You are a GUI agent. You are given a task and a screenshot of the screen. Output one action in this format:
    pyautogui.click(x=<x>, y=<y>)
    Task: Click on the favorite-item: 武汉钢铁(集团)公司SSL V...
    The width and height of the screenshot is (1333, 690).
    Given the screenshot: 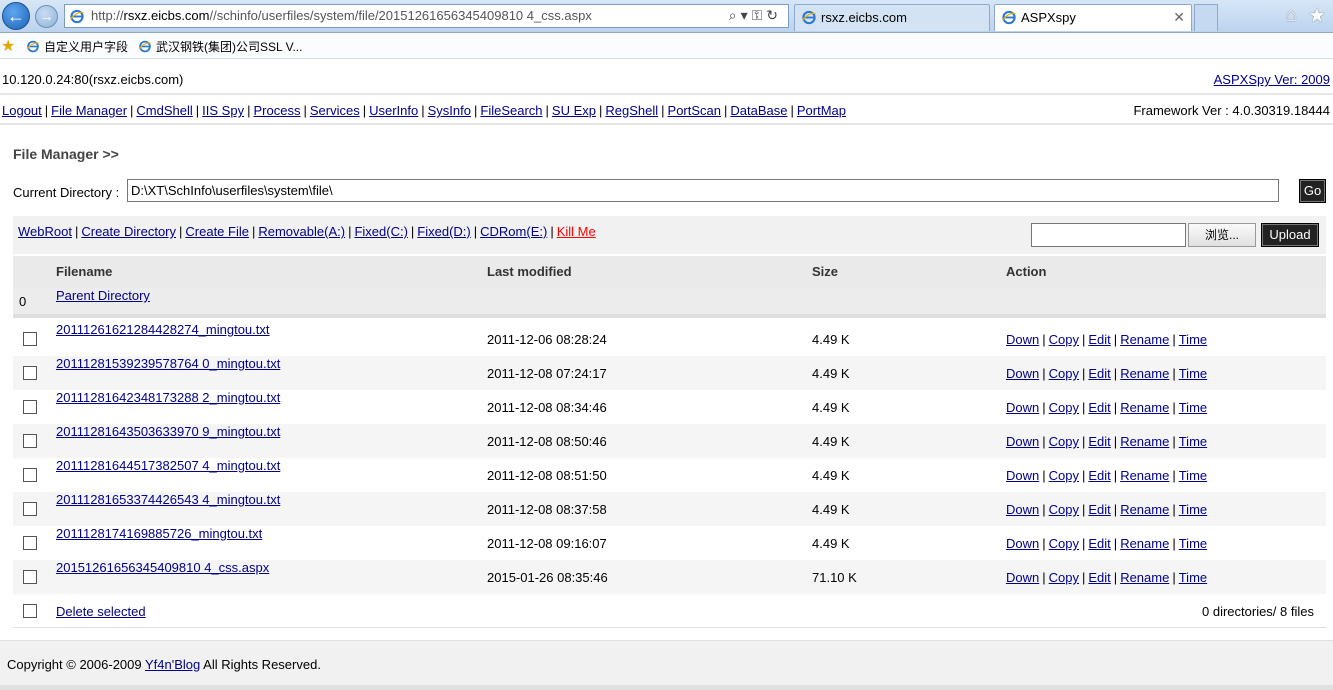 What is the action you would take?
    pyautogui.click(x=220, y=46)
    